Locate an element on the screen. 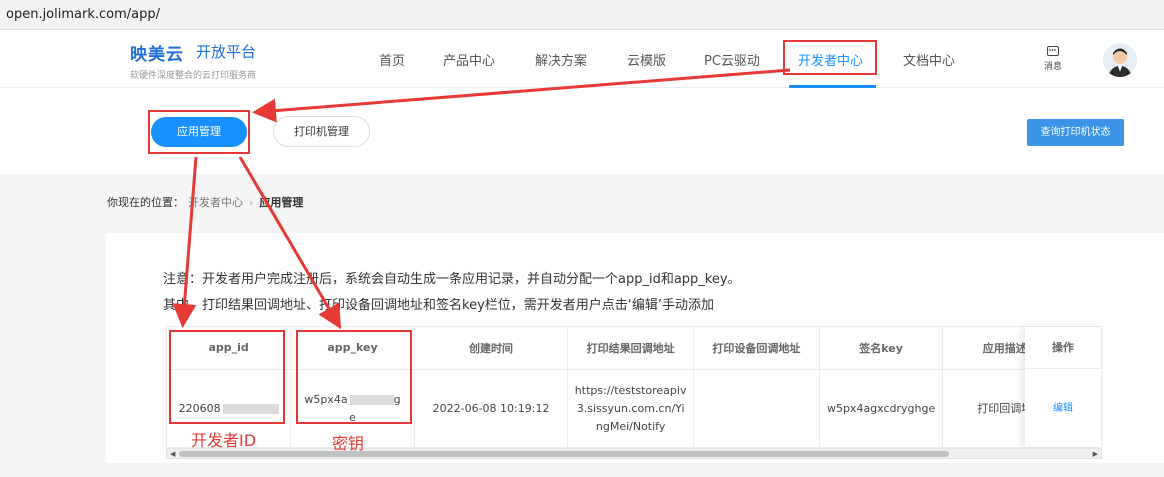 This screenshot has width=1164, height=477. url-text: open.jolimark.com/app/ is located at coordinates (83, 14).